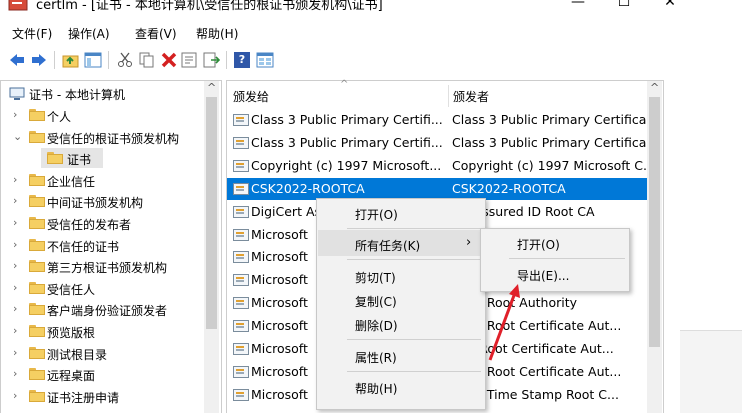 This screenshot has width=742, height=413. I want to click on properties-icon, so click(189, 60).